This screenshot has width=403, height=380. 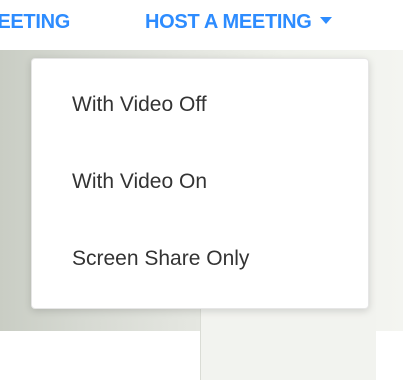 What do you see at coordinates (228, 22) in the screenshot?
I see `host-meeting-label: HOST A MEETING` at bounding box center [228, 22].